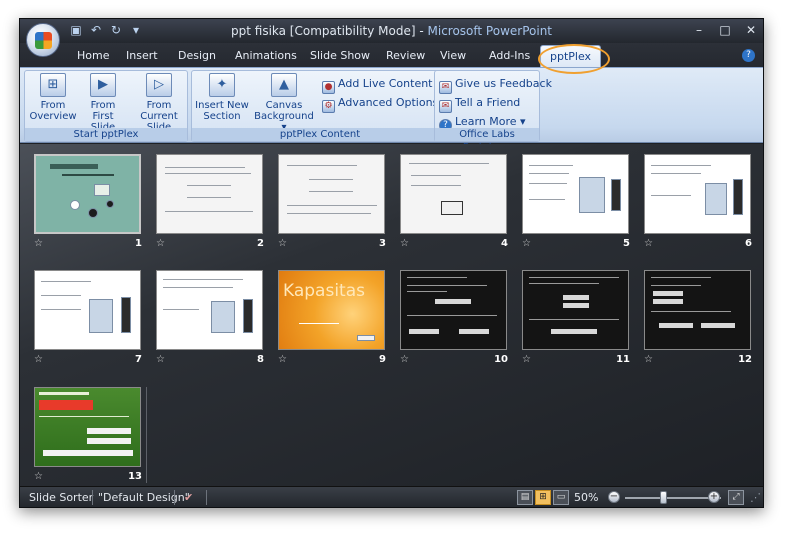 This screenshot has width=800, height=543. I want to click on slide-sorter-view-button: ⊞, so click(543, 497).